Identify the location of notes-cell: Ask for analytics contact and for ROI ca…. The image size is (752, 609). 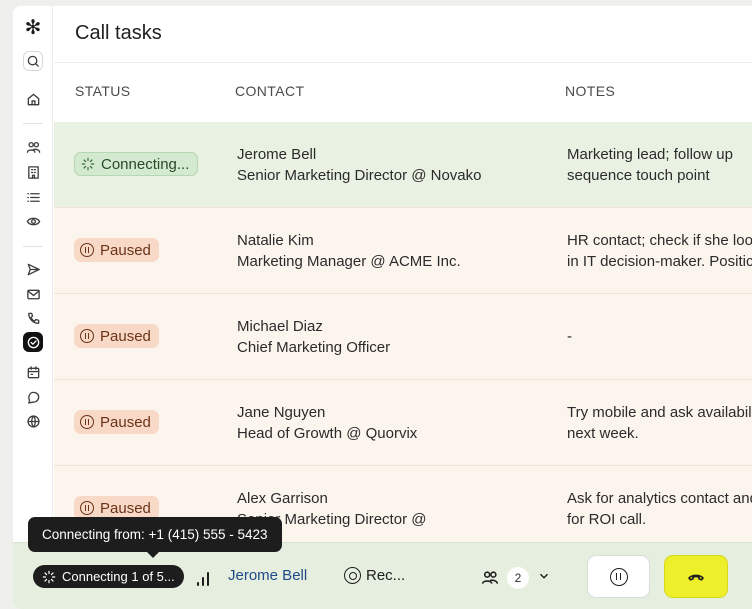
(659, 509).